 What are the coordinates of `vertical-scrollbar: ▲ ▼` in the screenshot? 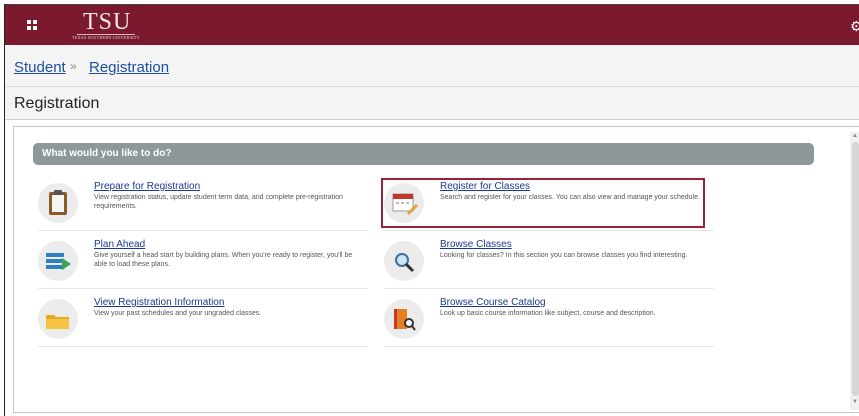 It's located at (854, 271).